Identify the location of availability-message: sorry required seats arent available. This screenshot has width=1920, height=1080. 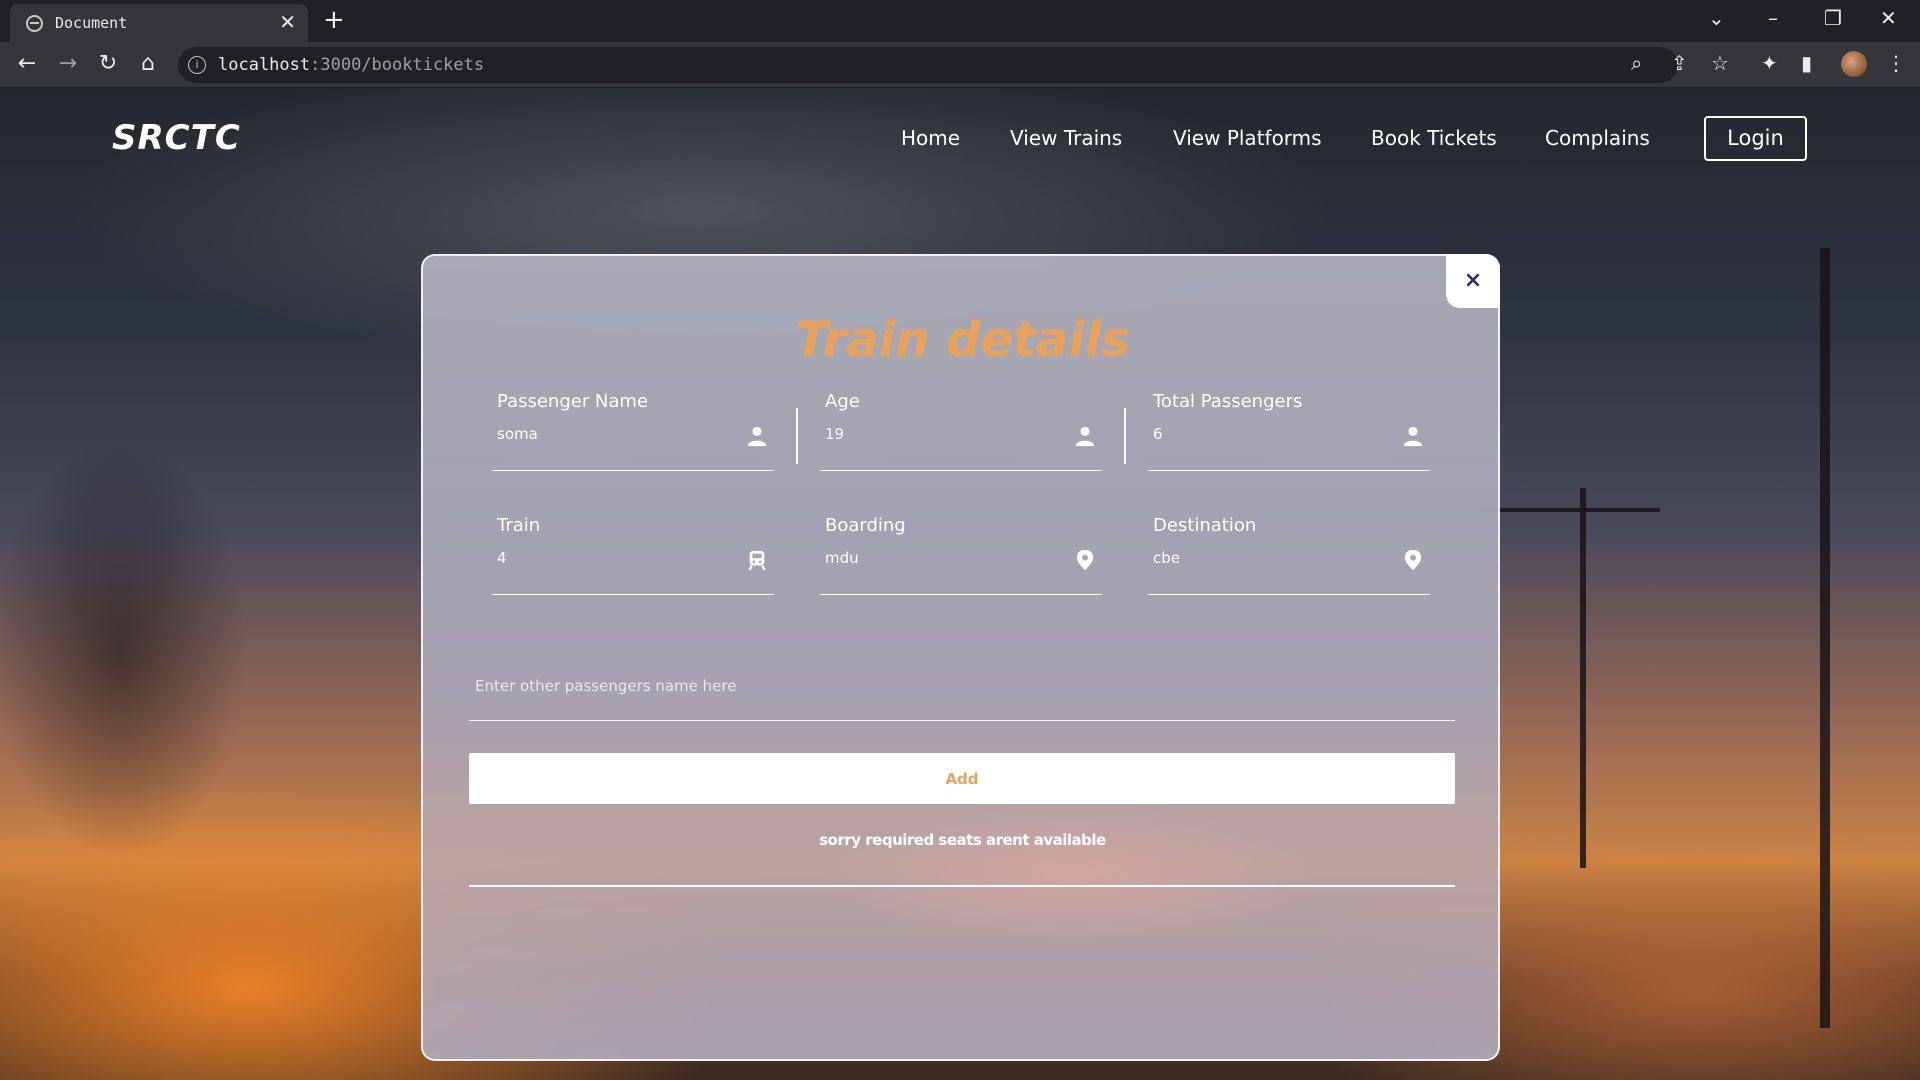
(962, 840).